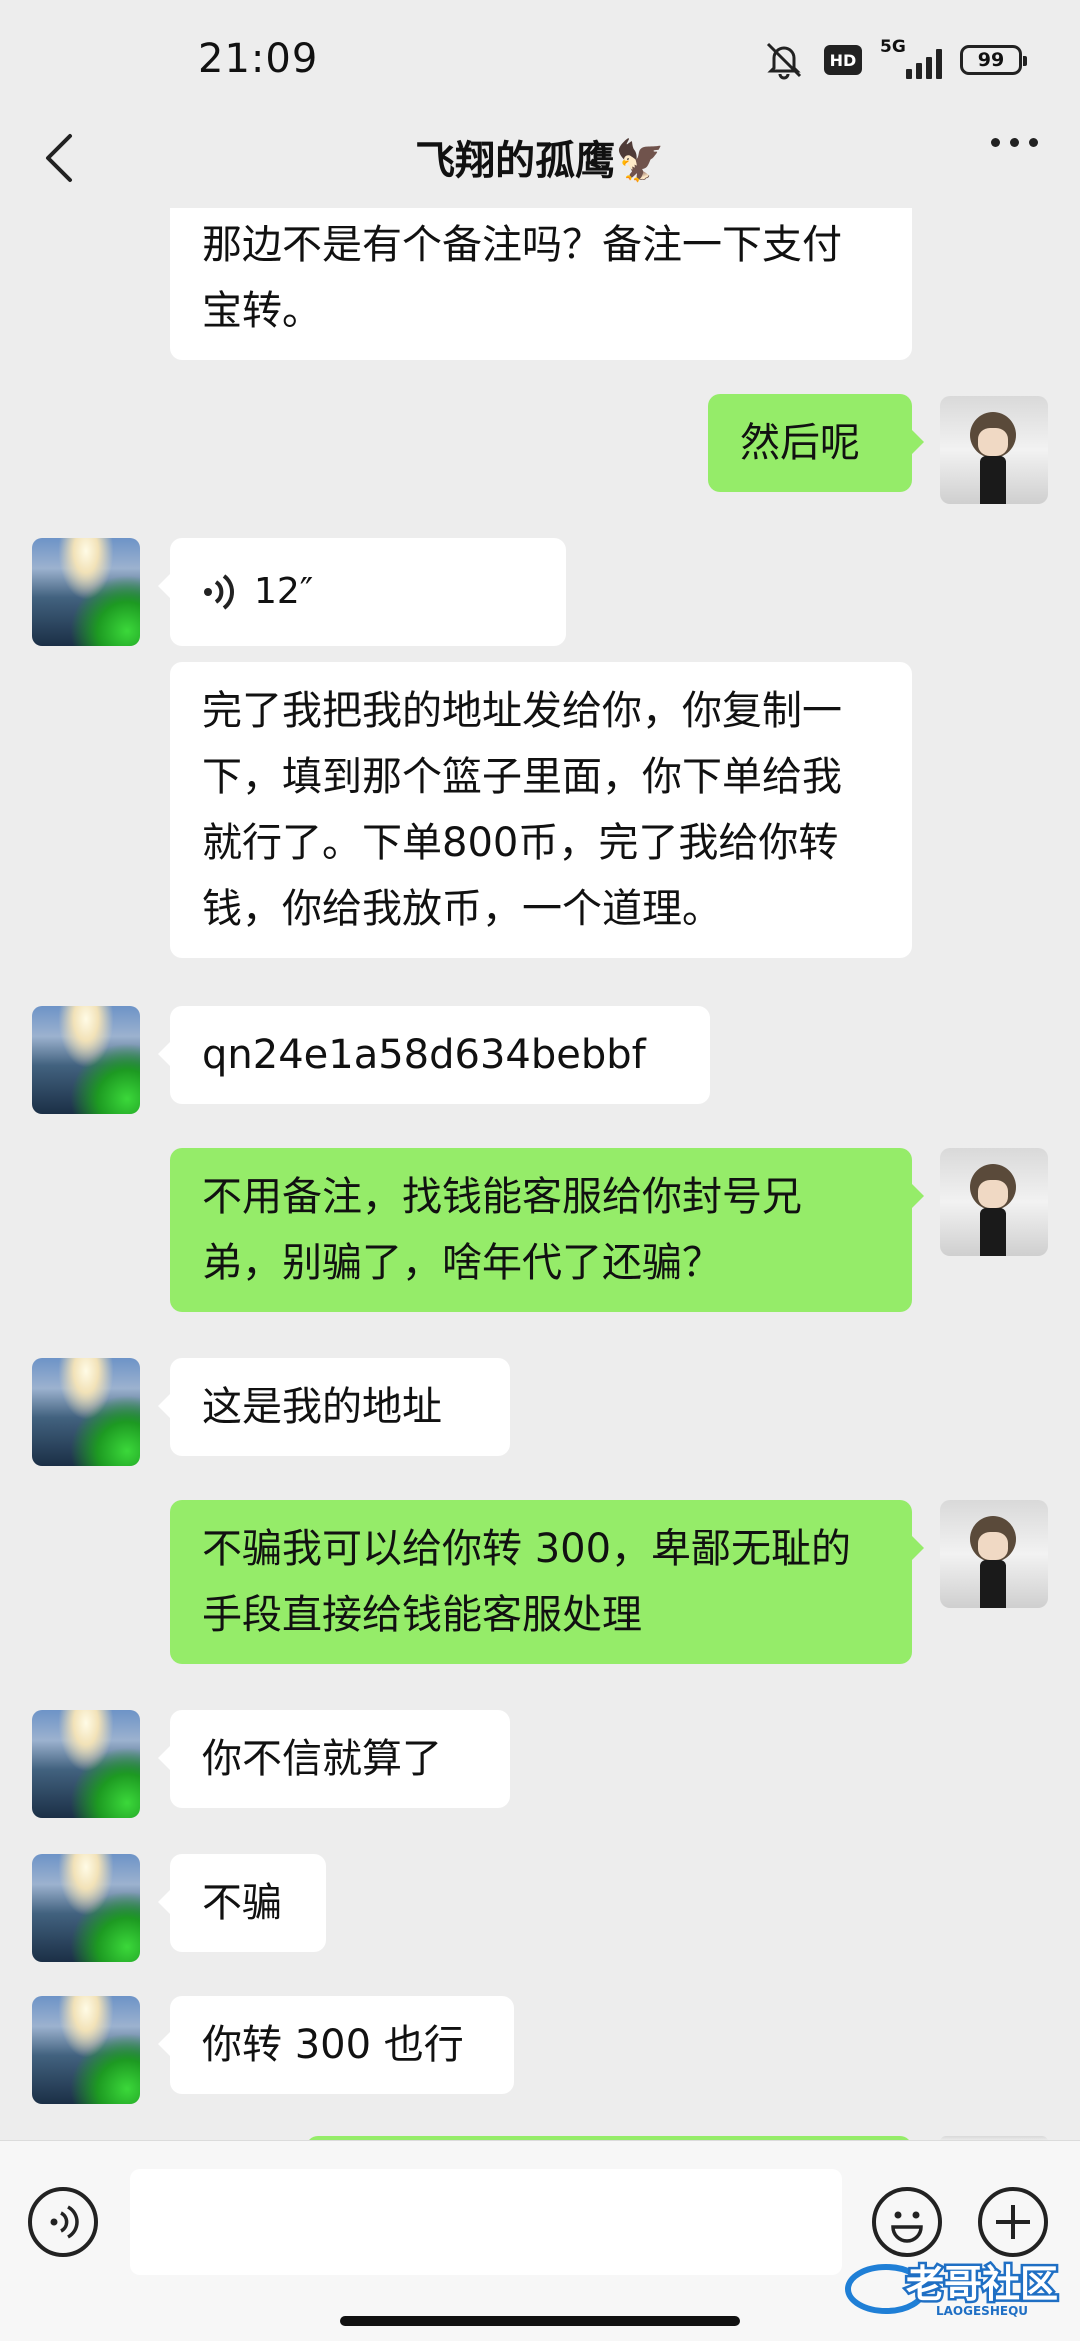  I want to click on message-text: 不用备注，找钱能客服给你封号兄弟，别骗了，啥年代了还骗？, so click(502, 1230).